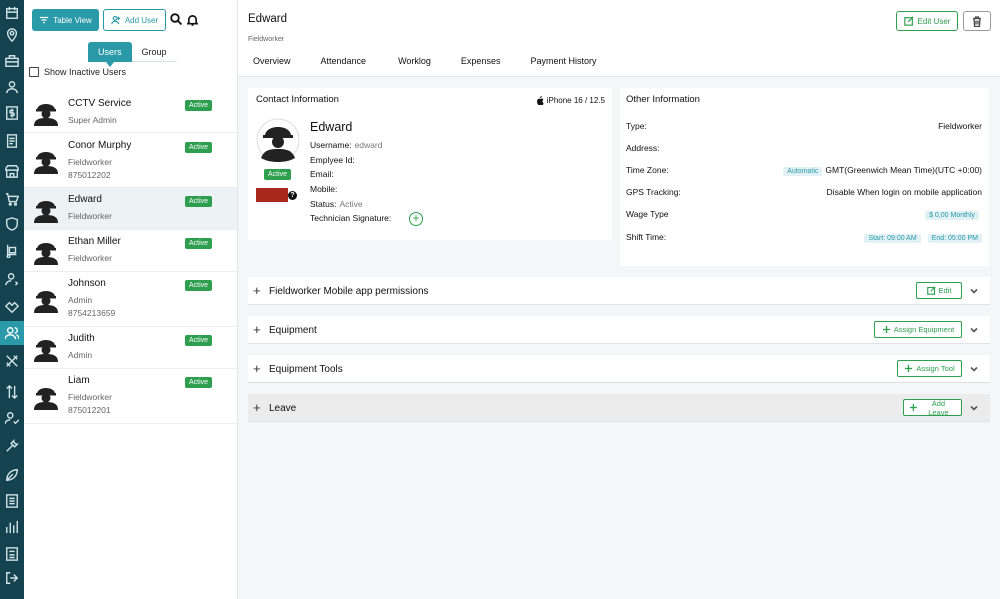 The image size is (1000, 599). What do you see at coordinates (272, 61) in the screenshot?
I see `tab-overview: Overview` at bounding box center [272, 61].